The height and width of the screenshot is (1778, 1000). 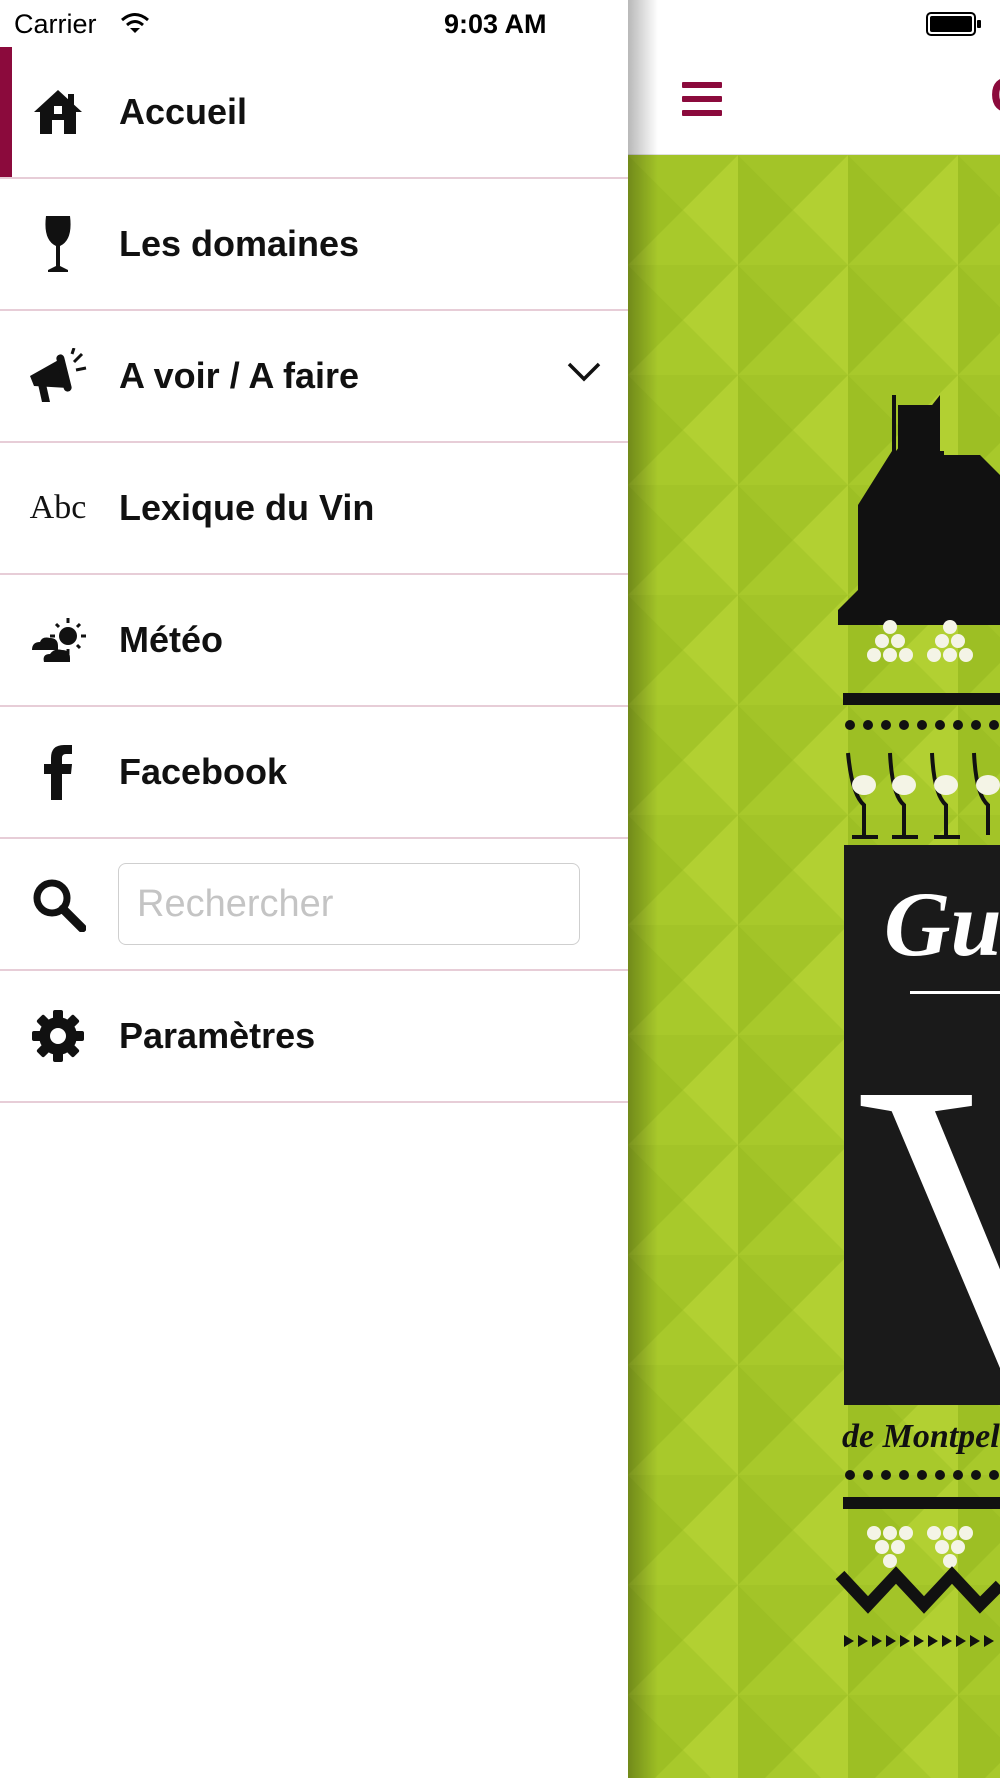 I want to click on abc-icon-text: Abc, so click(x=58, y=507).